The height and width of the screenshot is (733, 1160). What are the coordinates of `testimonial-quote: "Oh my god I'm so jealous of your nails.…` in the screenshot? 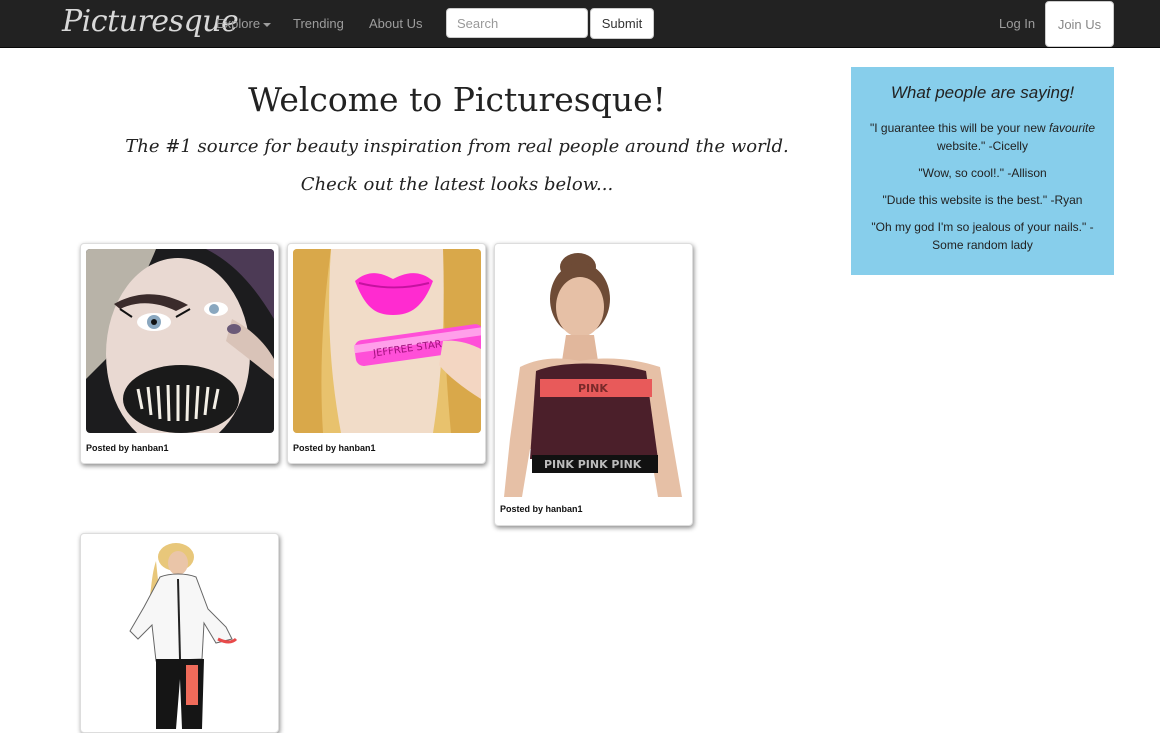 It's located at (982, 236).